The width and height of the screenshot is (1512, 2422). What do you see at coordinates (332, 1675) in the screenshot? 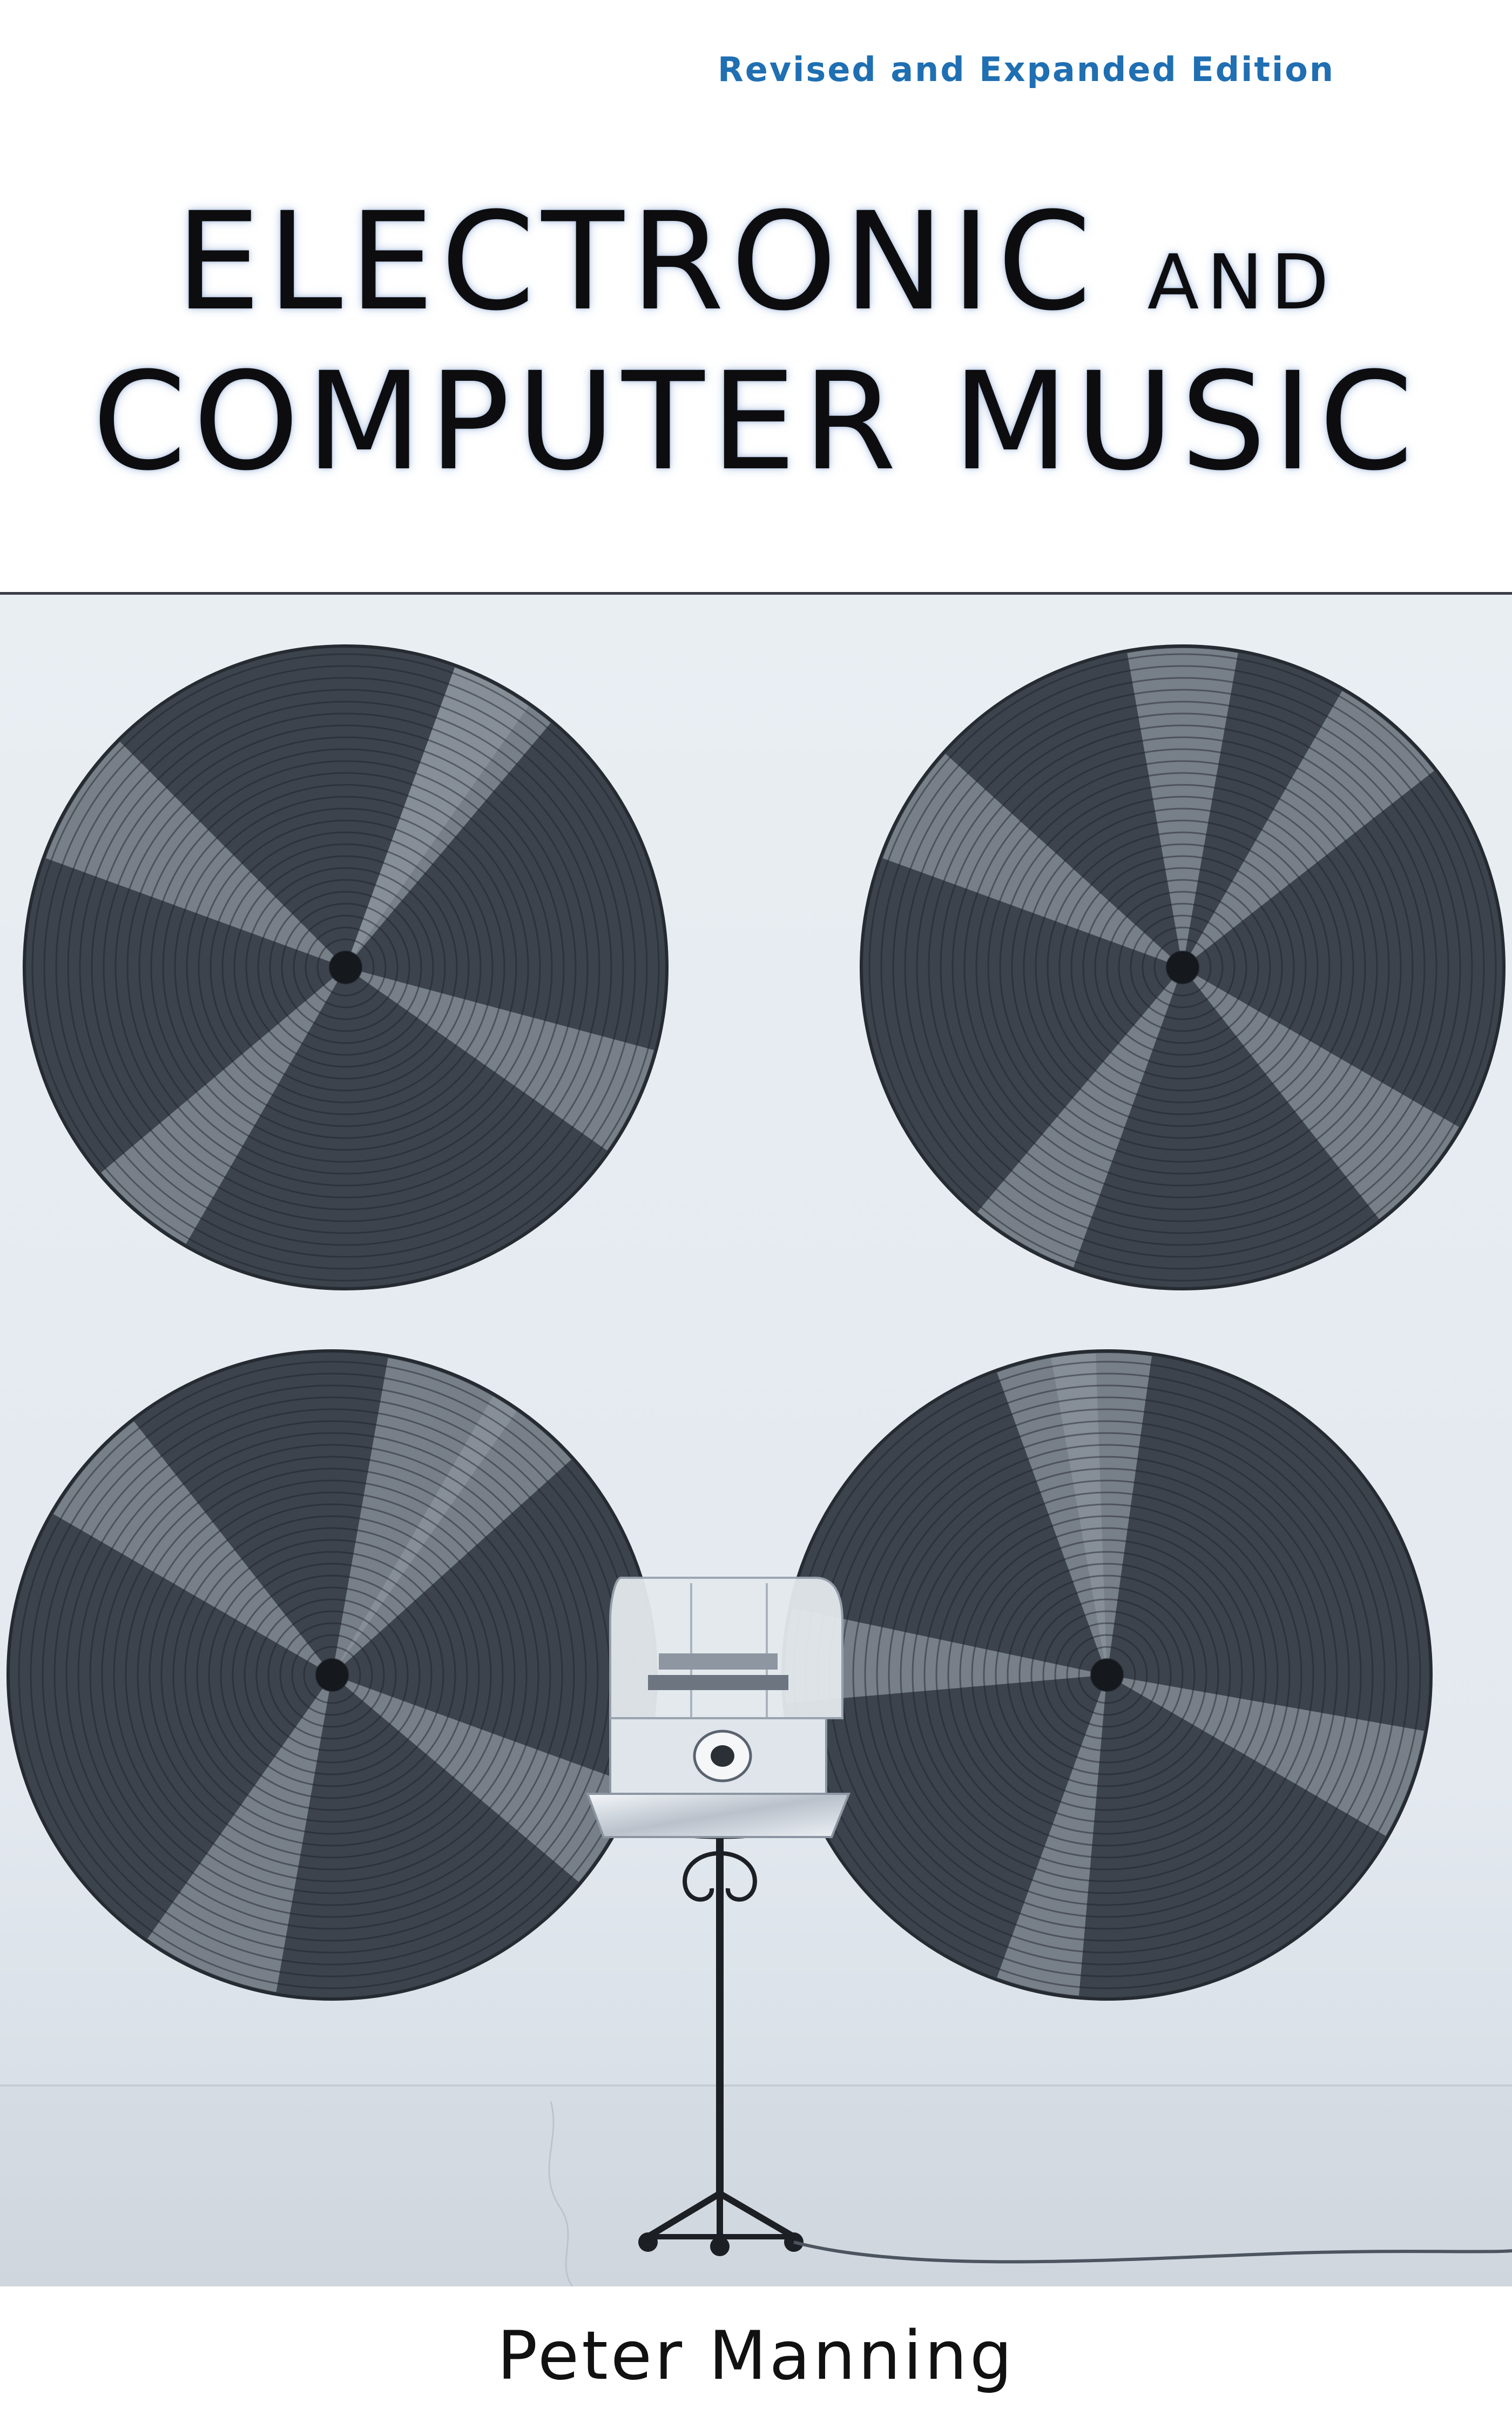
I see `disc-bottom-left` at bounding box center [332, 1675].